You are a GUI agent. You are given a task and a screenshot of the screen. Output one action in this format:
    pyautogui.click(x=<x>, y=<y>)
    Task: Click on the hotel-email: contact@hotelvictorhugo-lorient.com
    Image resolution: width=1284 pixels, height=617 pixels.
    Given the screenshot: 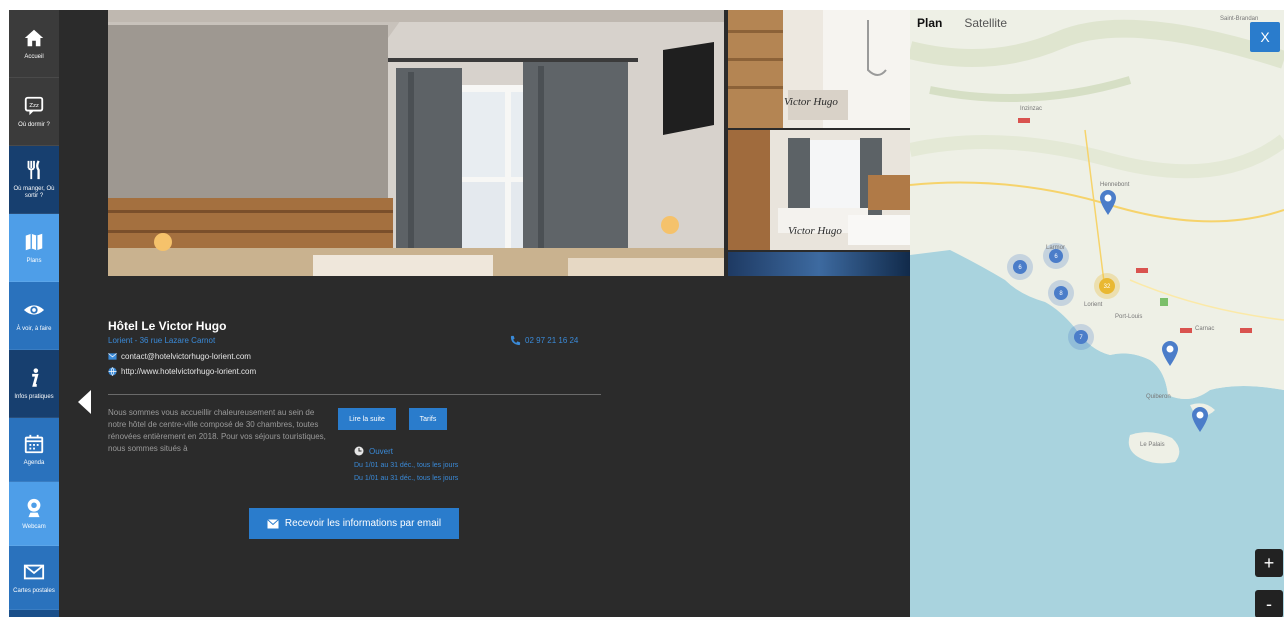 What is the action you would take?
    pyautogui.click(x=186, y=356)
    